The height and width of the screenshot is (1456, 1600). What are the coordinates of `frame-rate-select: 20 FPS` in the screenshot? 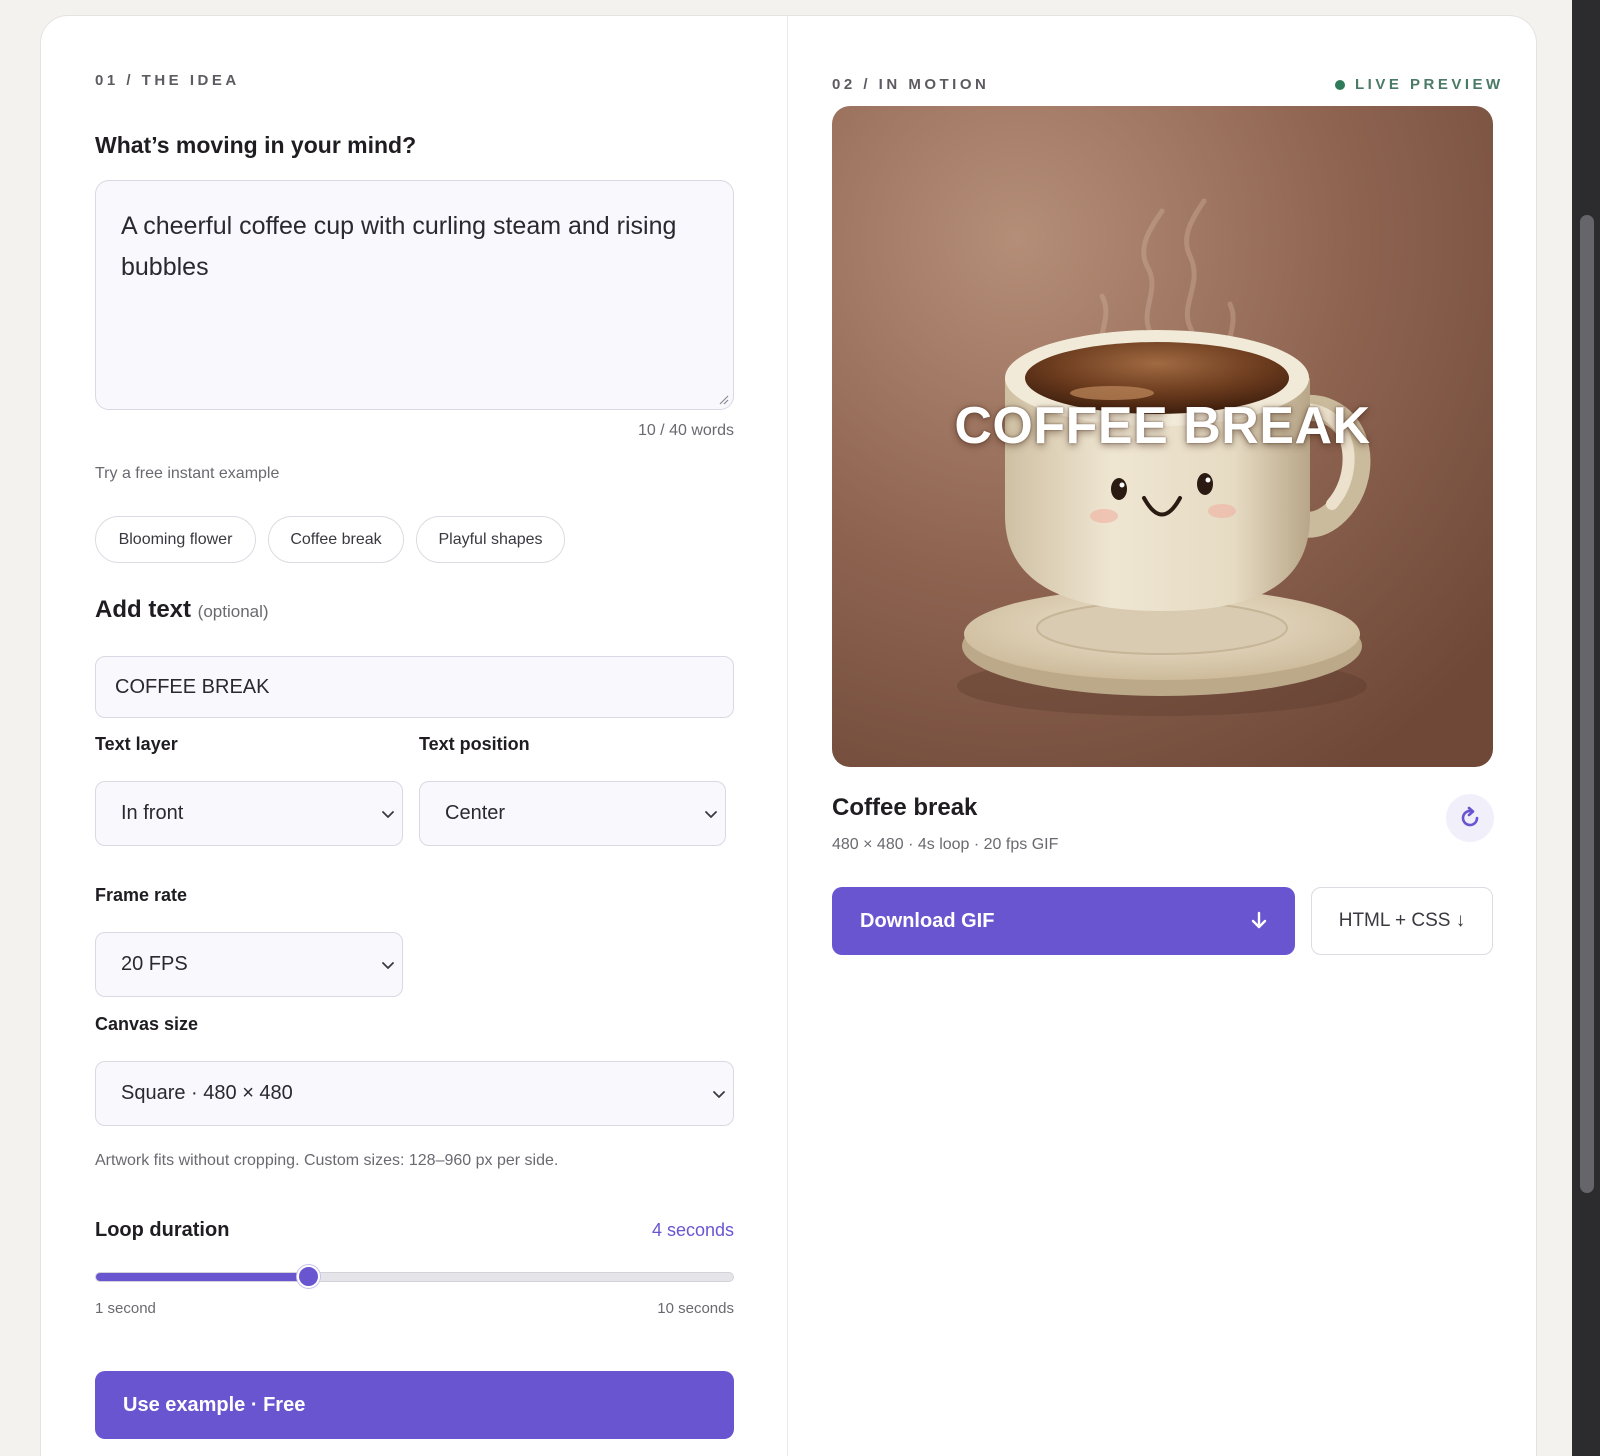 It's located at (249, 964).